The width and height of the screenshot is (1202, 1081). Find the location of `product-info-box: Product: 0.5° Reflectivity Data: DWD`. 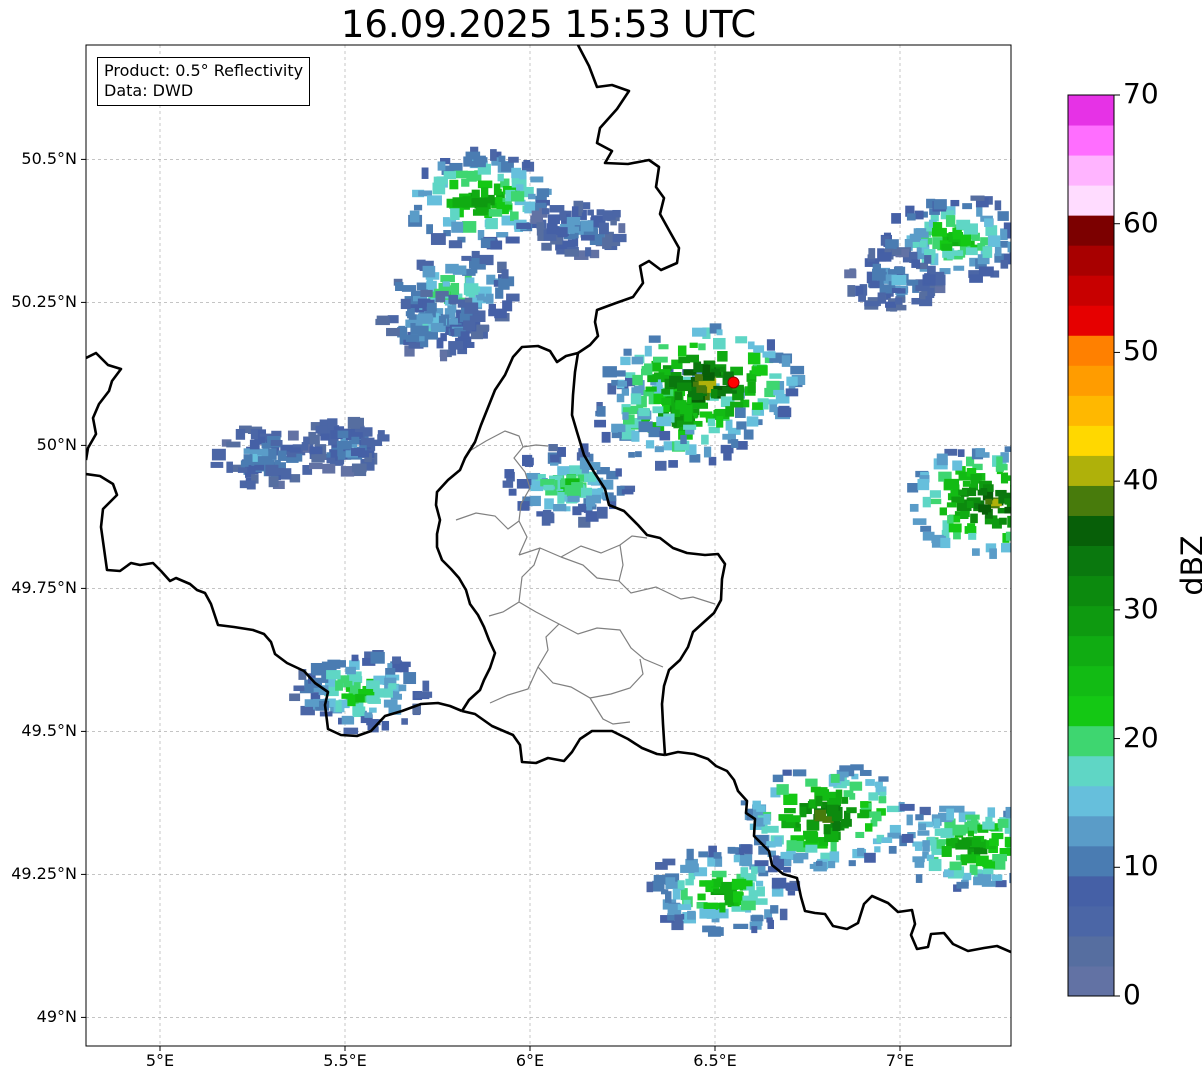

product-info-box: Product: 0.5° Reflectivity Data: DWD is located at coordinates (204, 81).